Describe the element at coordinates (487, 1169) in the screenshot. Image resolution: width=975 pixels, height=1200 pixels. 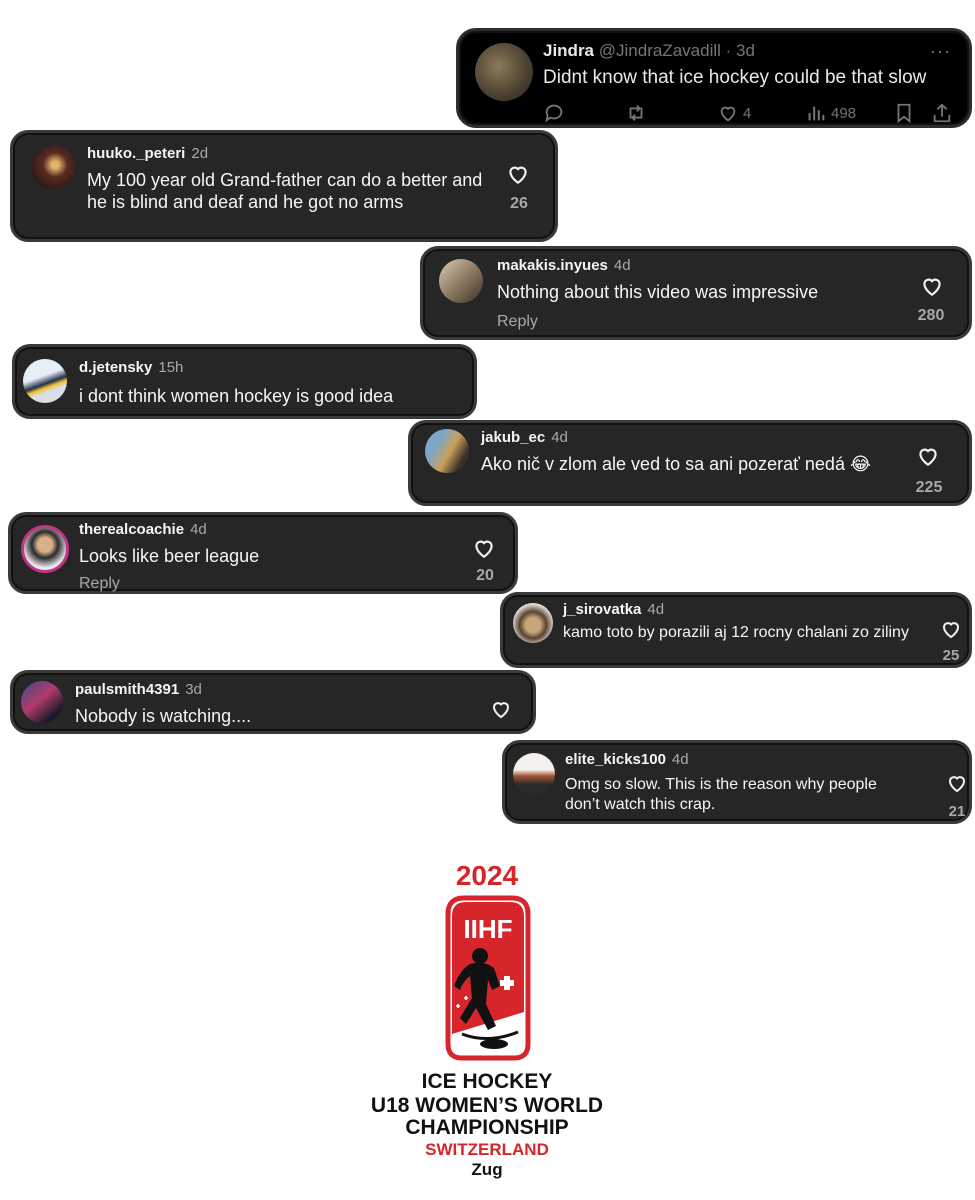
I see `logo-city: Zug` at that location.